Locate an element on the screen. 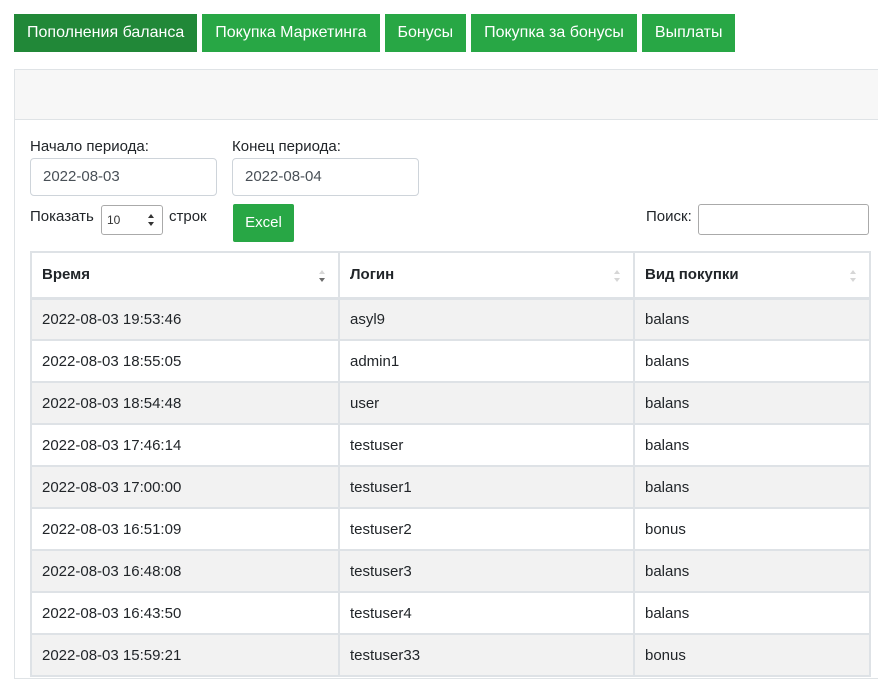 The image size is (878, 679). tab-bonuses: Бонусы is located at coordinates (425, 33).